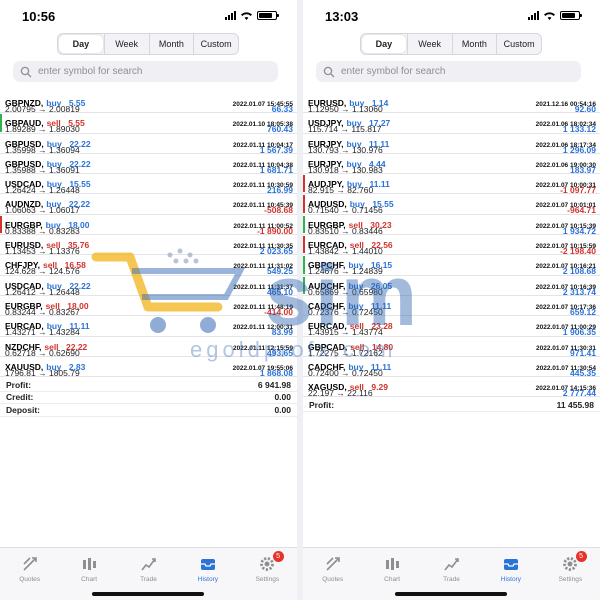  I want to click on status-icons, so click(555, 15).